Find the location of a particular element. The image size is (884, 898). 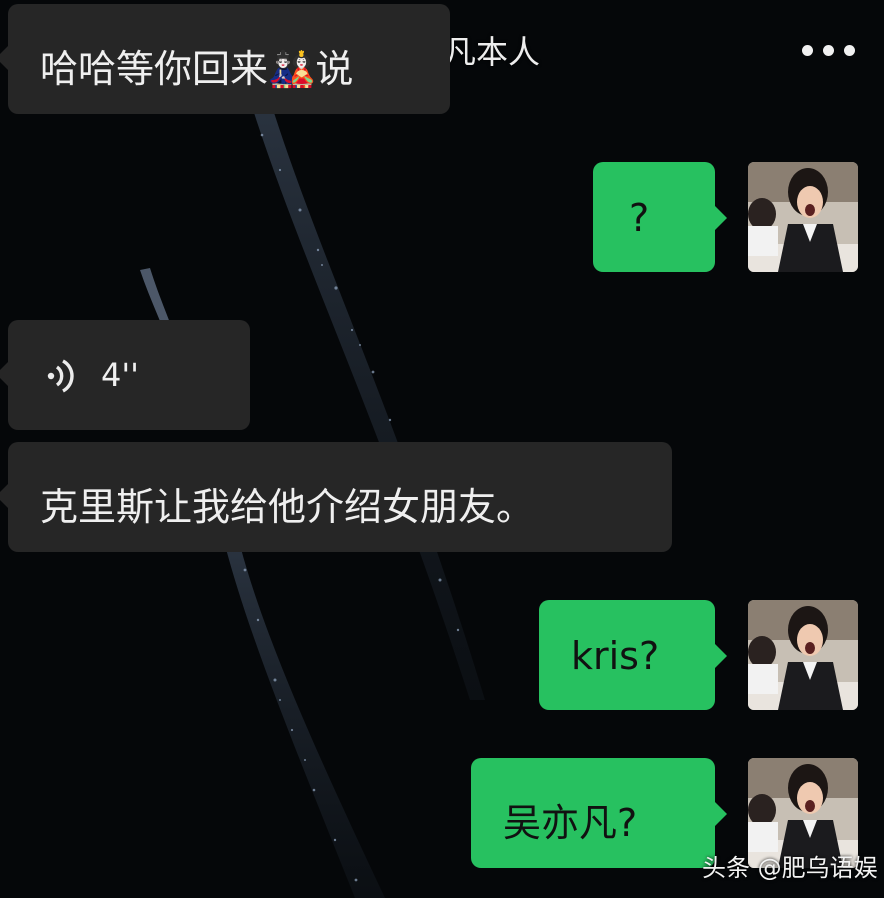

message-bubble-outgoing: kris? is located at coordinates (633, 655).